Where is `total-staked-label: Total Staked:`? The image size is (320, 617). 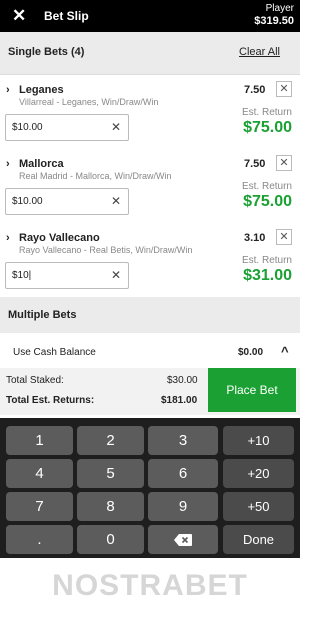 total-staked-label: Total Staked: is located at coordinates (35, 380).